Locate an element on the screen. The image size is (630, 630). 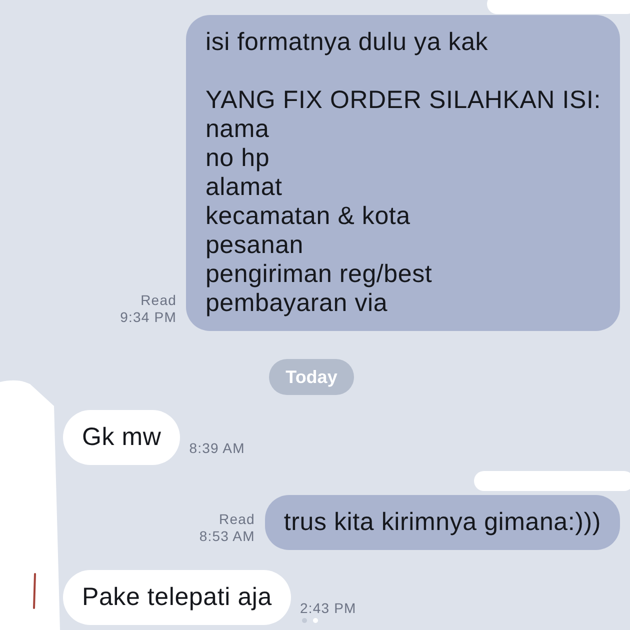
message-time: 8:39 AM is located at coordinates (217, 448).